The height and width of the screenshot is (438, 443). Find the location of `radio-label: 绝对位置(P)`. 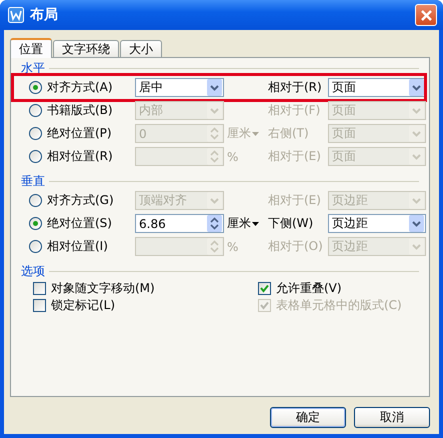

radio-label: 绝对位置(P) is located at coordinates (79, 133).